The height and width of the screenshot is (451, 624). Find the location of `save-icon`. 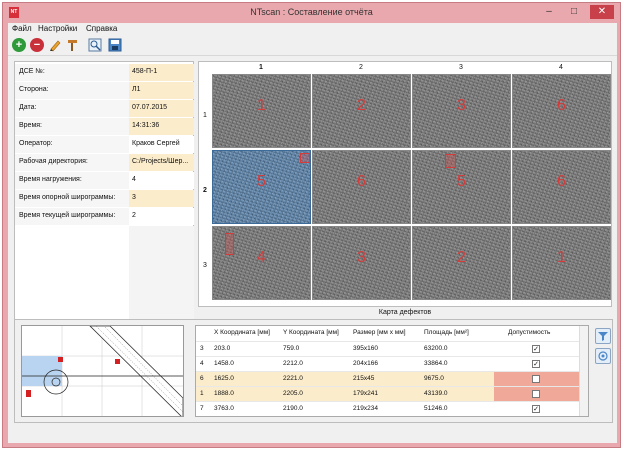

save-icon is located at coordinates (115, 45).